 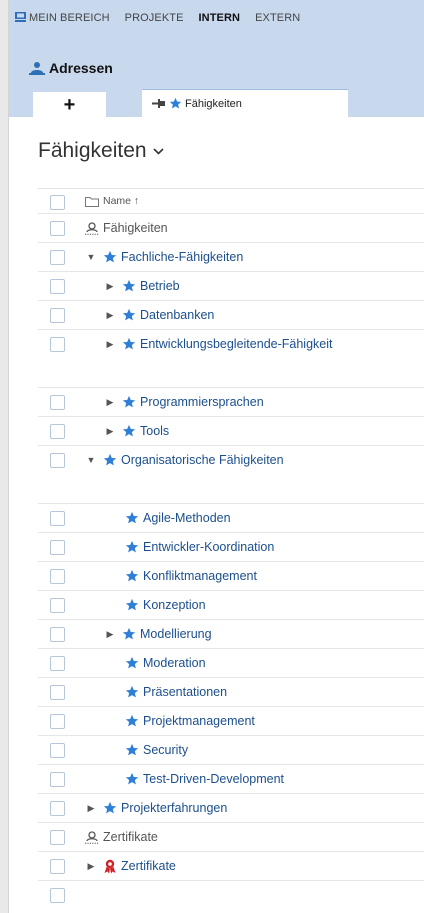 I want to click on row-cell: Test-Driven-Development, so click(x=204, y=779).